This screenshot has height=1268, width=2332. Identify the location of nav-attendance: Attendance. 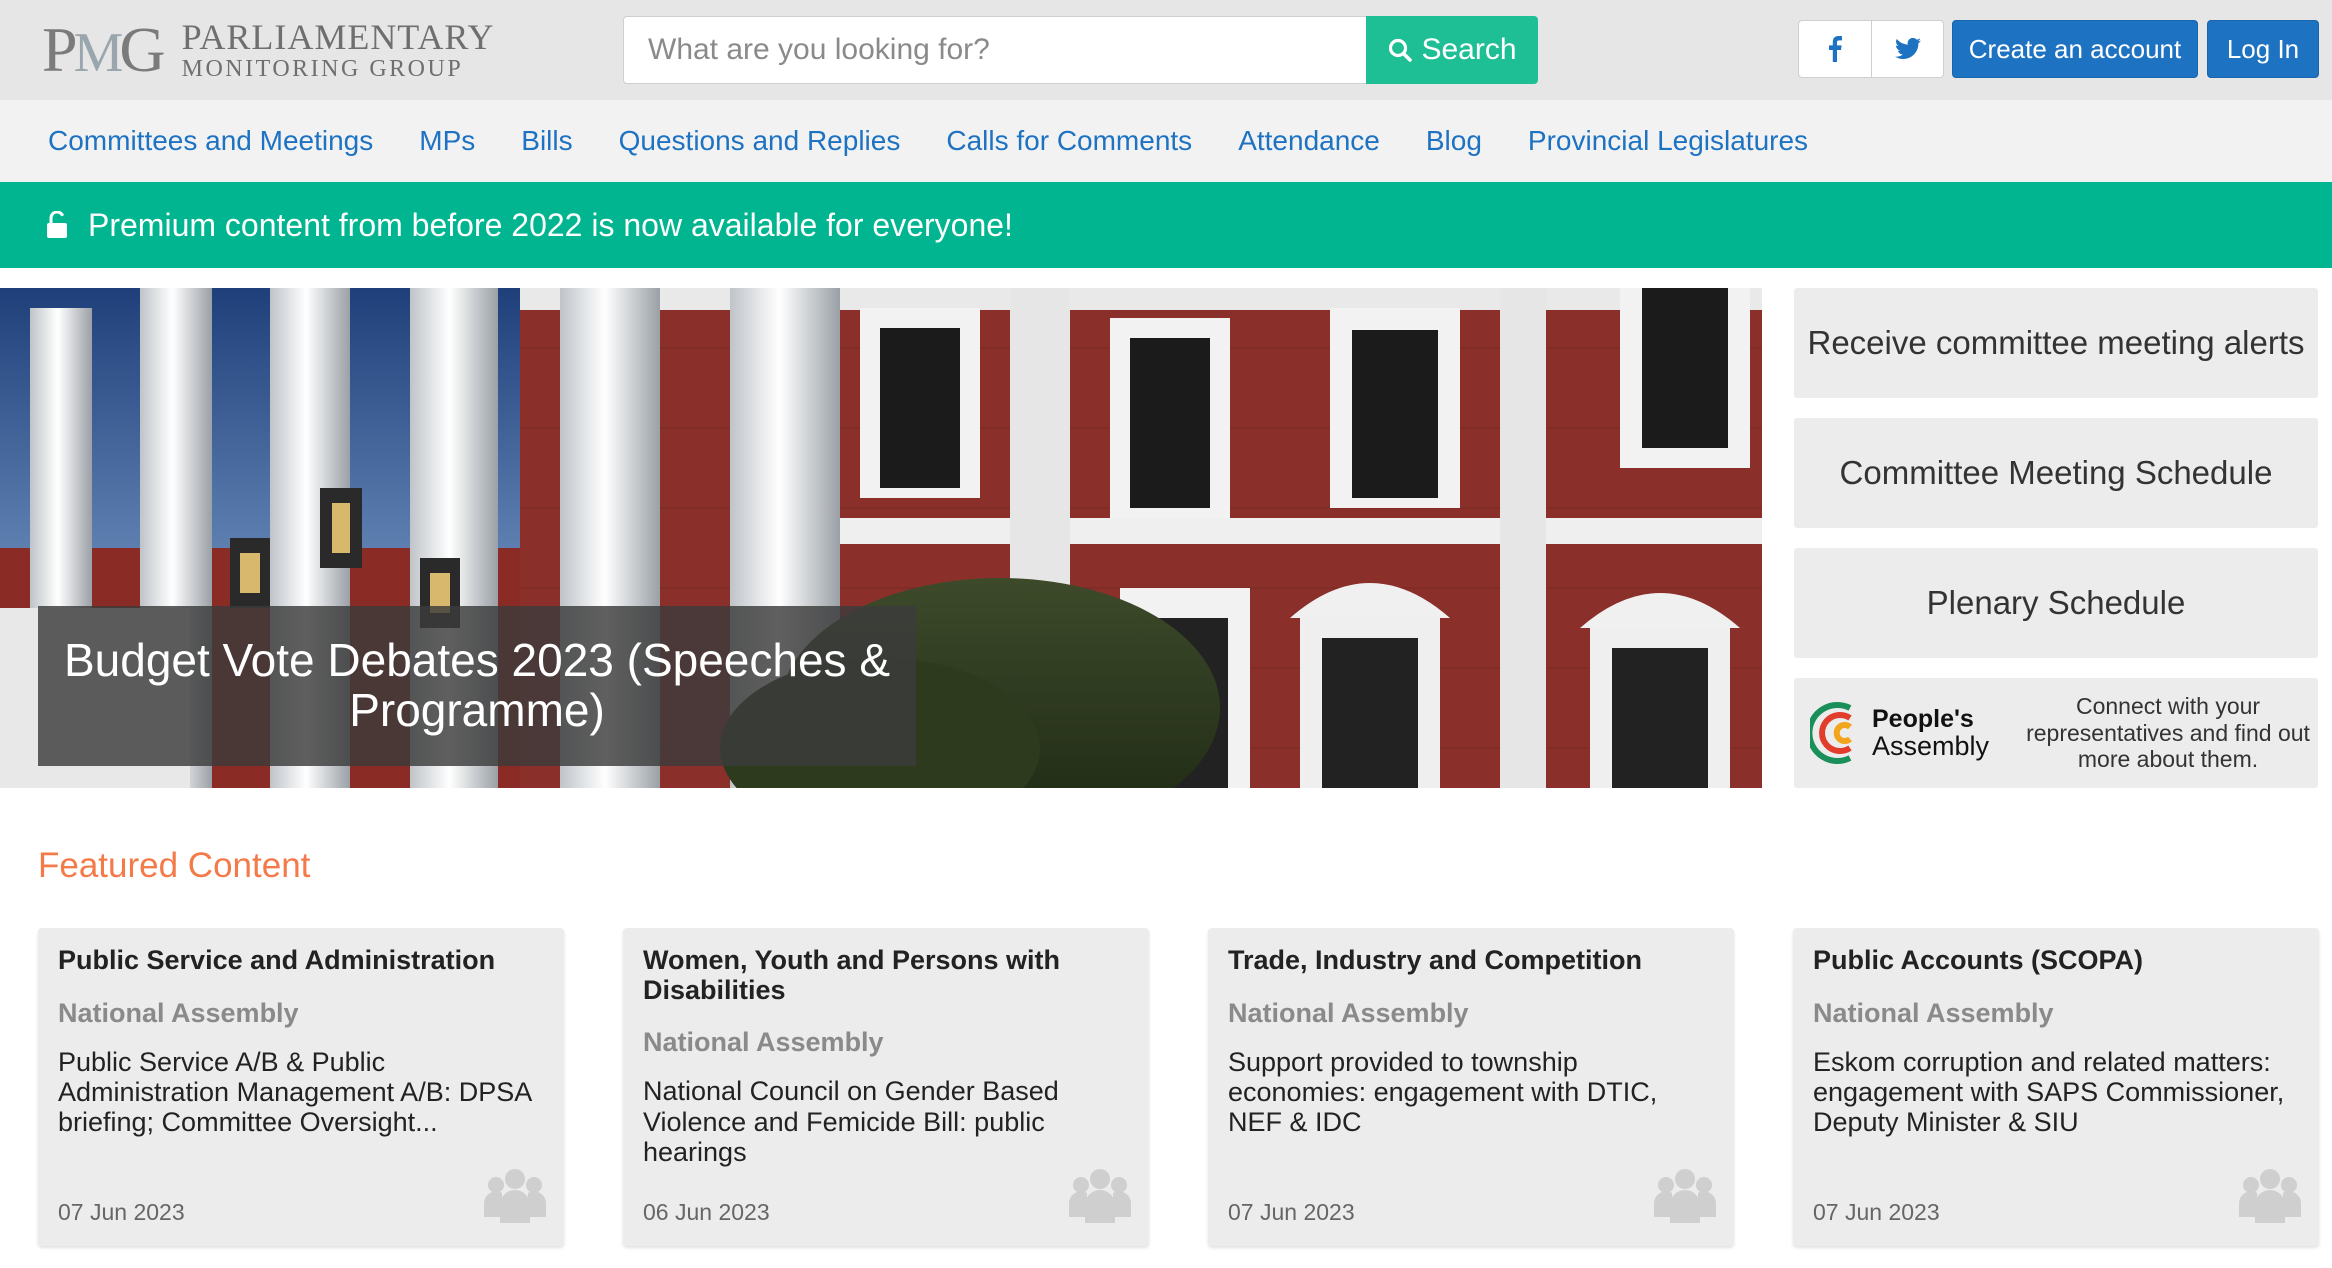
(1309, 141).